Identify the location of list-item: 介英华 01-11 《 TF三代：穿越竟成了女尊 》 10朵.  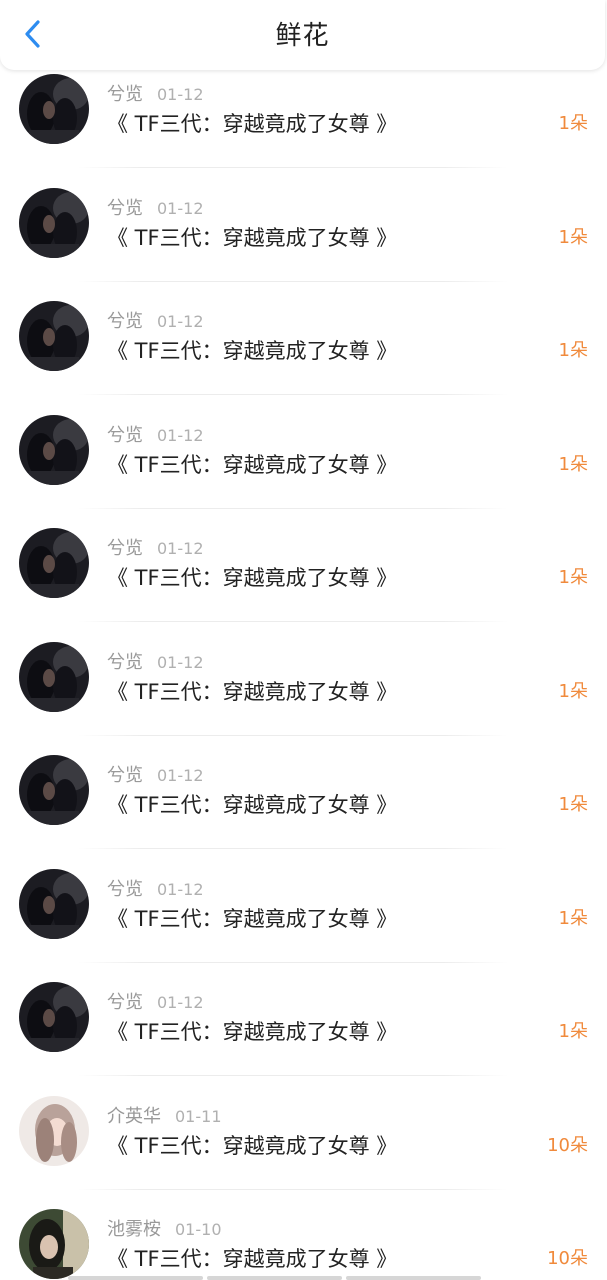
(303, 1149).